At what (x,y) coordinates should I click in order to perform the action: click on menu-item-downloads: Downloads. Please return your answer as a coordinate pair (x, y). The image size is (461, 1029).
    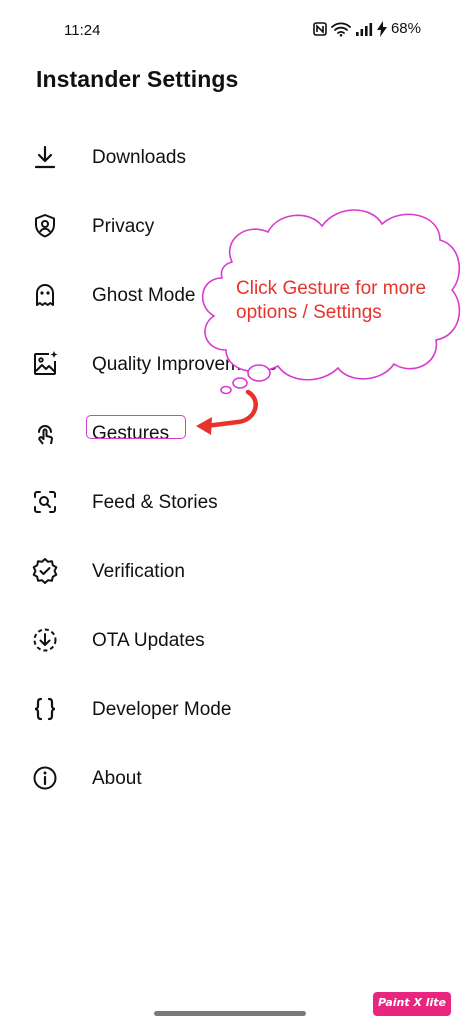
    Looking at the image, I should click on (230, 154).